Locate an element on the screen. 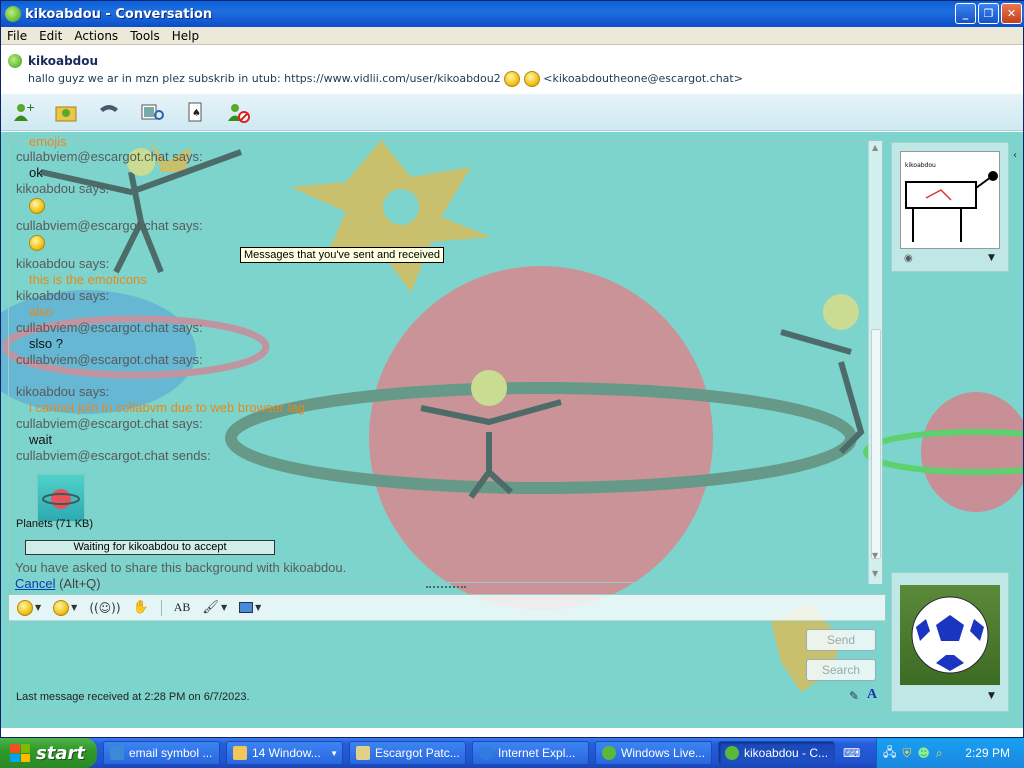 The width and height of the screenshot is (1024, 768). games-icon: ♠ is located at coordinates (195, 112).